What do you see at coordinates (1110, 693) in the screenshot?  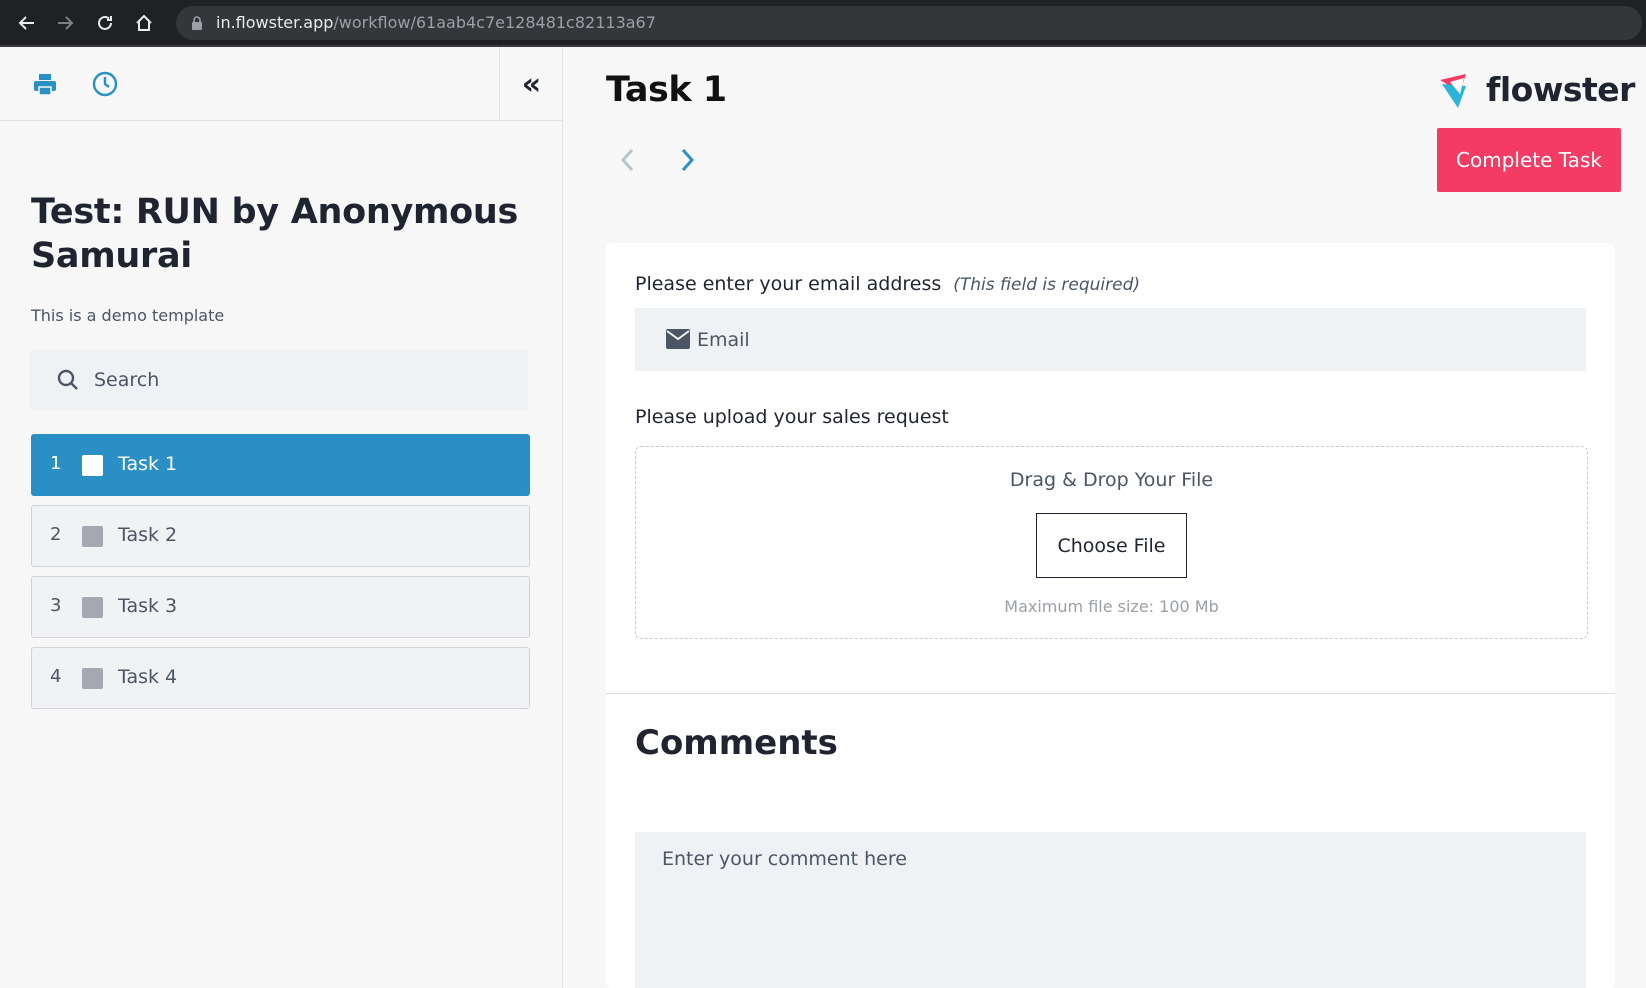 I see `section-divider` at bounding box center [1110, 693].